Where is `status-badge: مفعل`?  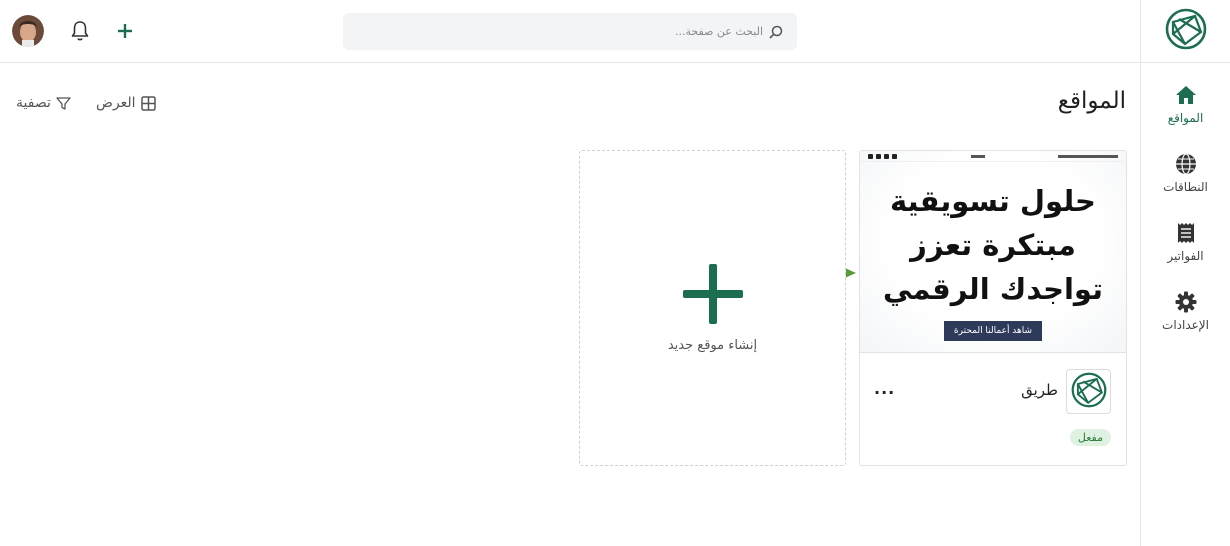 status-badge: مفعل is located at coordinates (1090, 437).